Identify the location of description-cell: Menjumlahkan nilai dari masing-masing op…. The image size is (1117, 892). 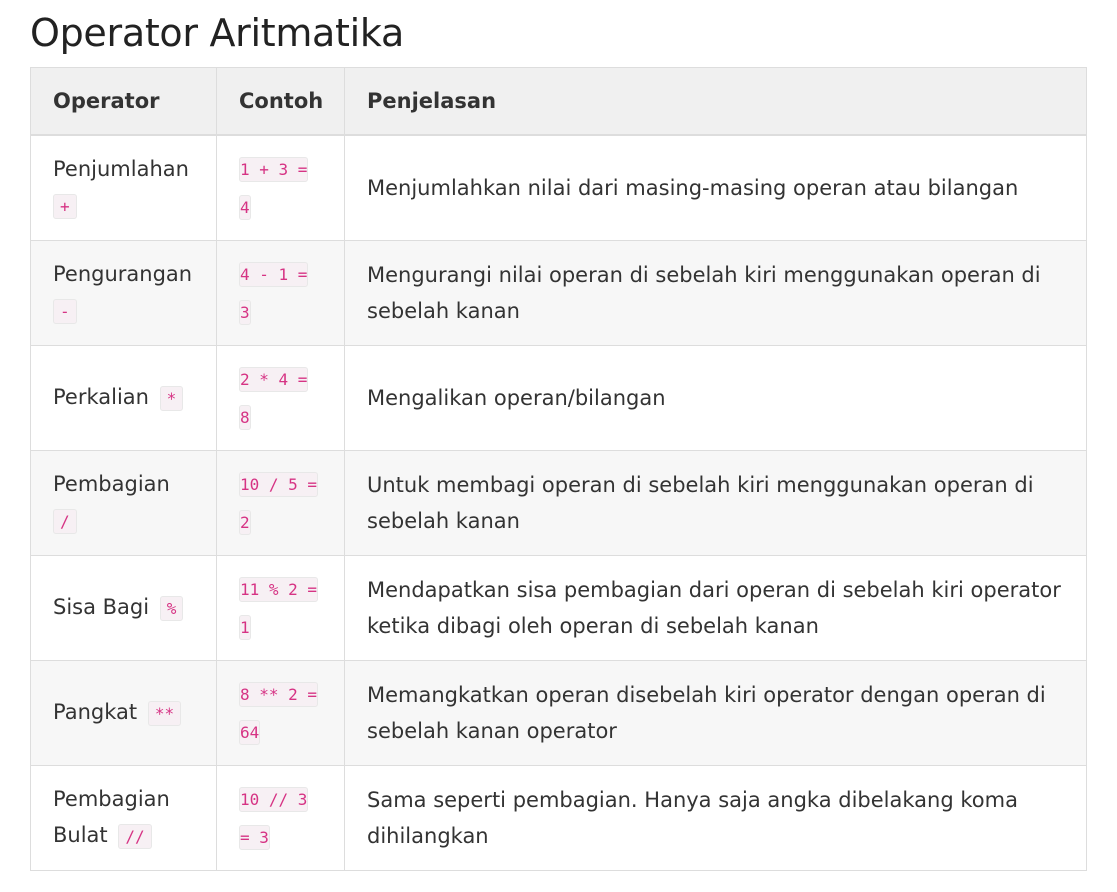
(715, 187).